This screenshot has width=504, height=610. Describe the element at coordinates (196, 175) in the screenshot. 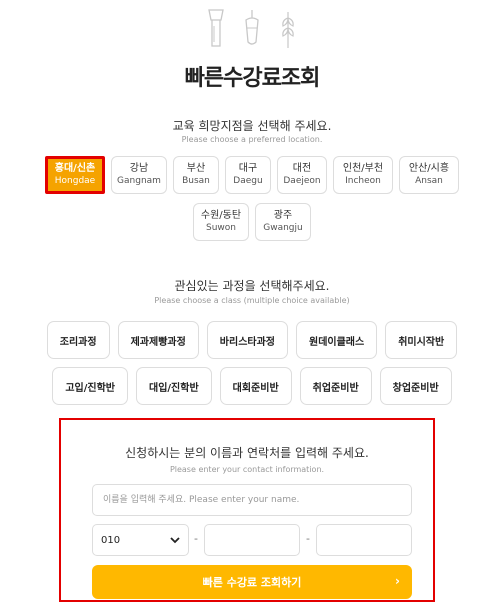

I see `location-button-busan: 부산 Busan` at that location.